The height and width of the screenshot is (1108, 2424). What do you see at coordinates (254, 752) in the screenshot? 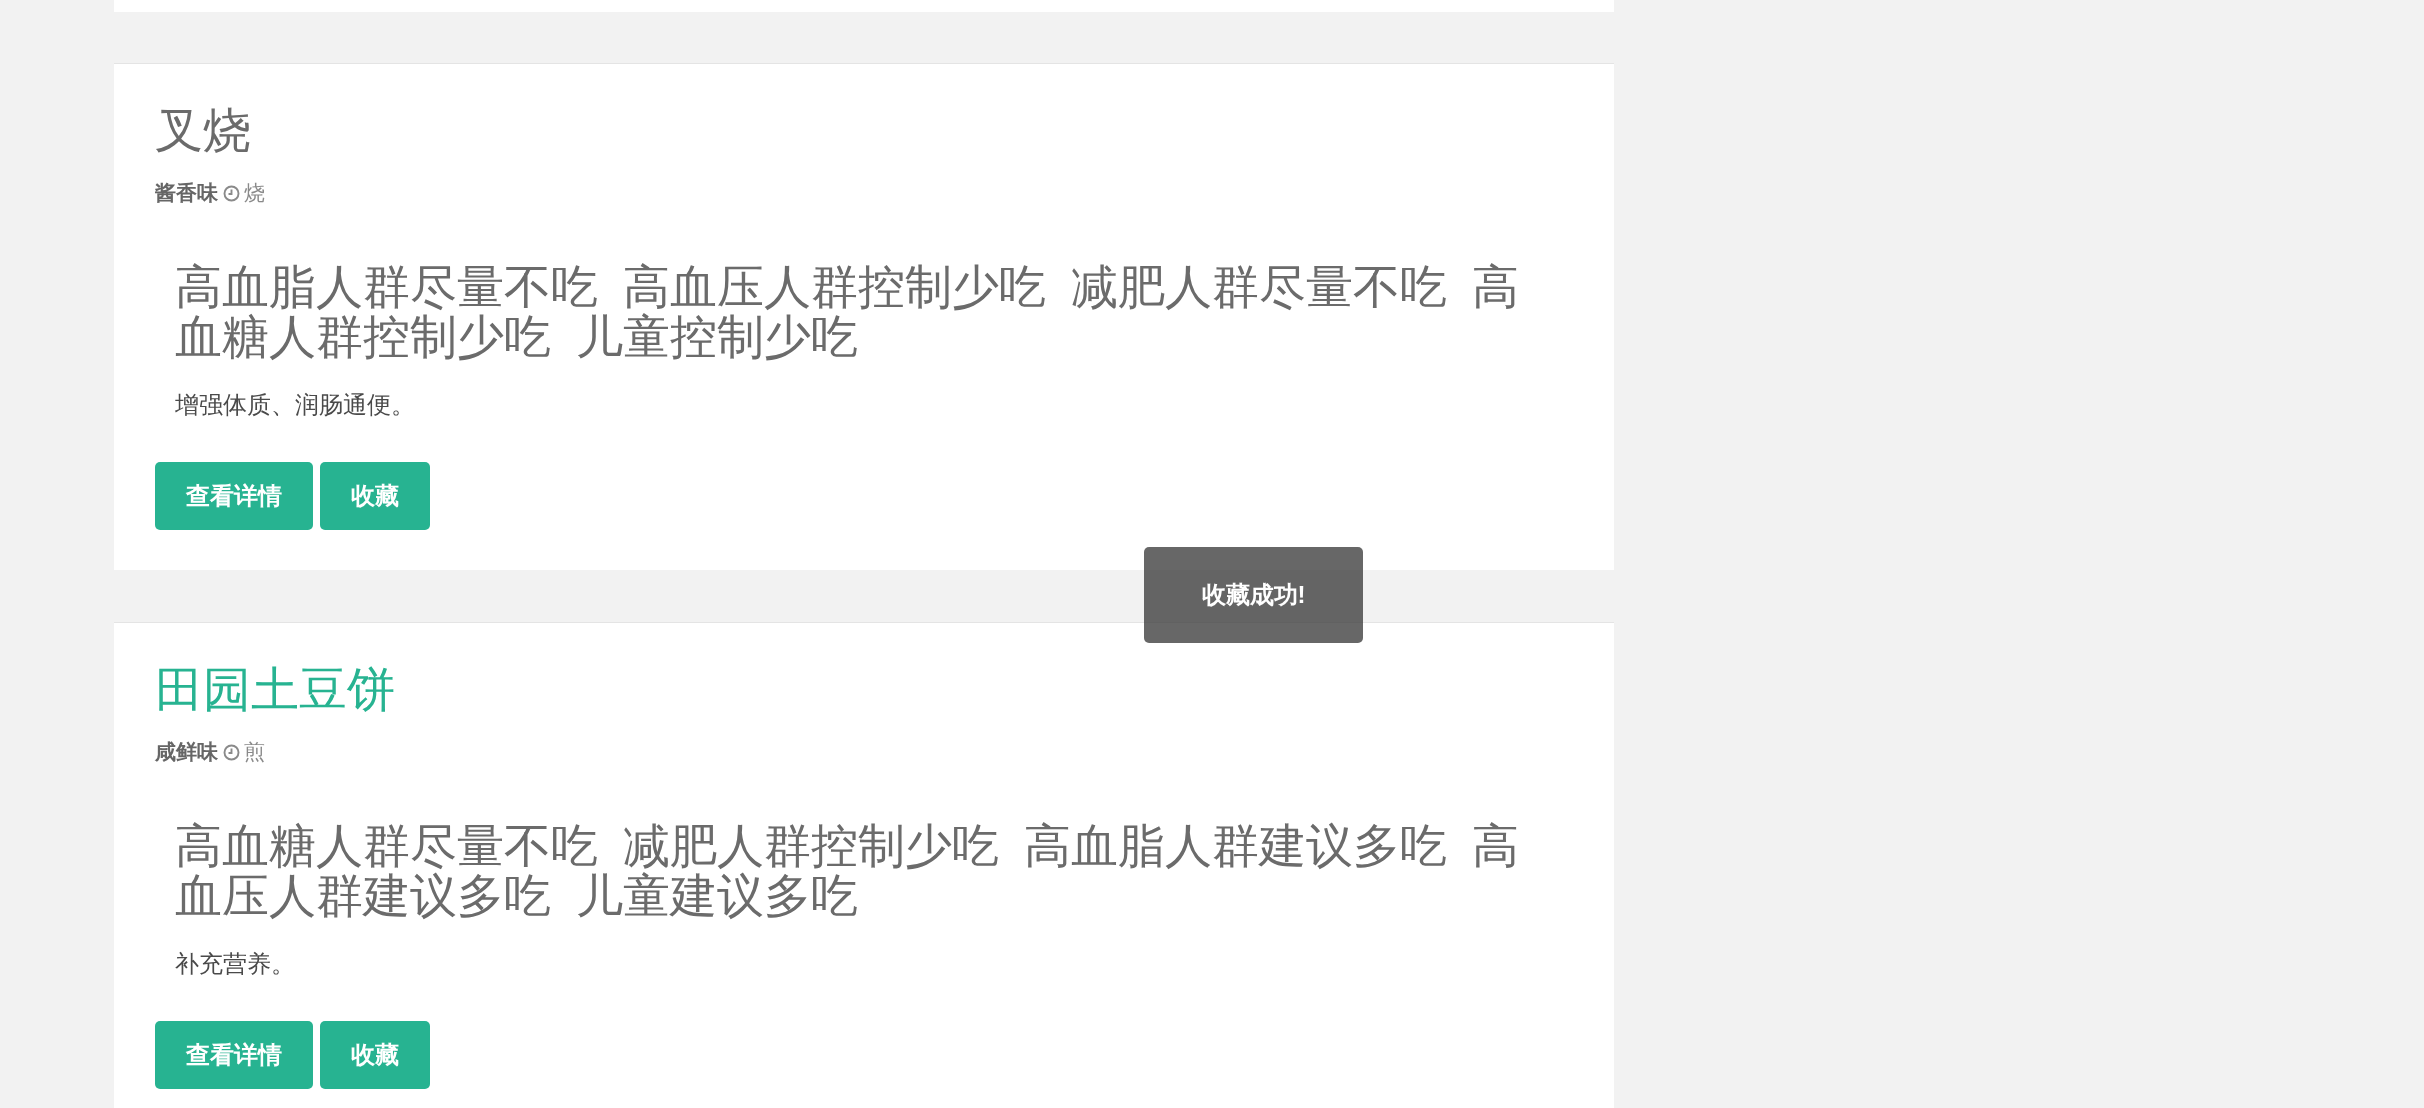
I see `cooking-method: 煎` at bounding box center [254, 752].